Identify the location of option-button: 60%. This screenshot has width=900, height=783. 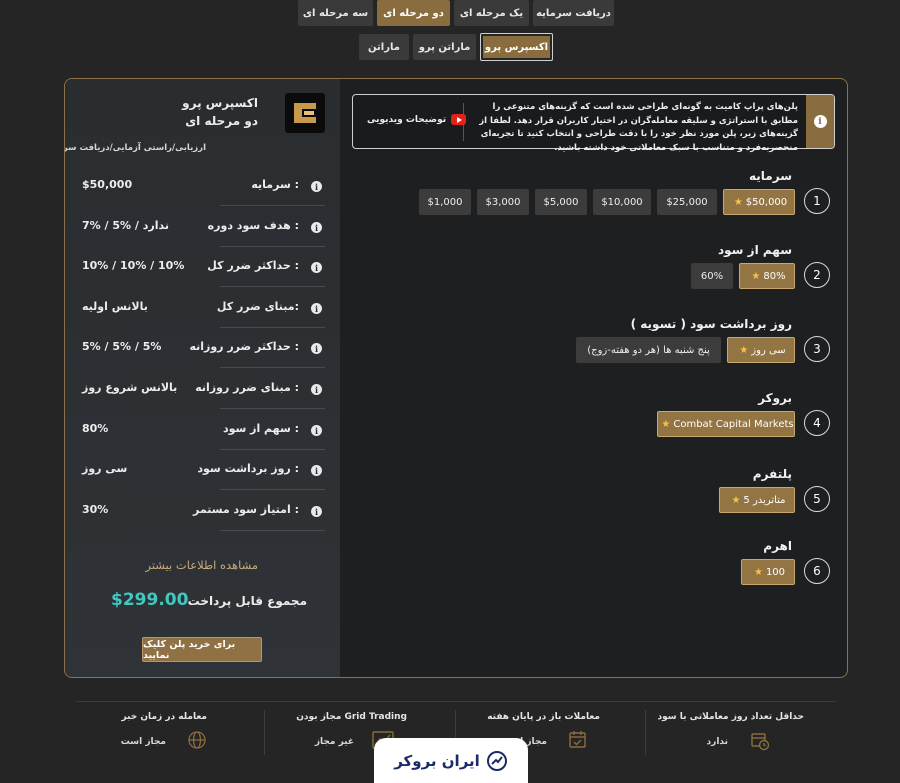
(712, 276).